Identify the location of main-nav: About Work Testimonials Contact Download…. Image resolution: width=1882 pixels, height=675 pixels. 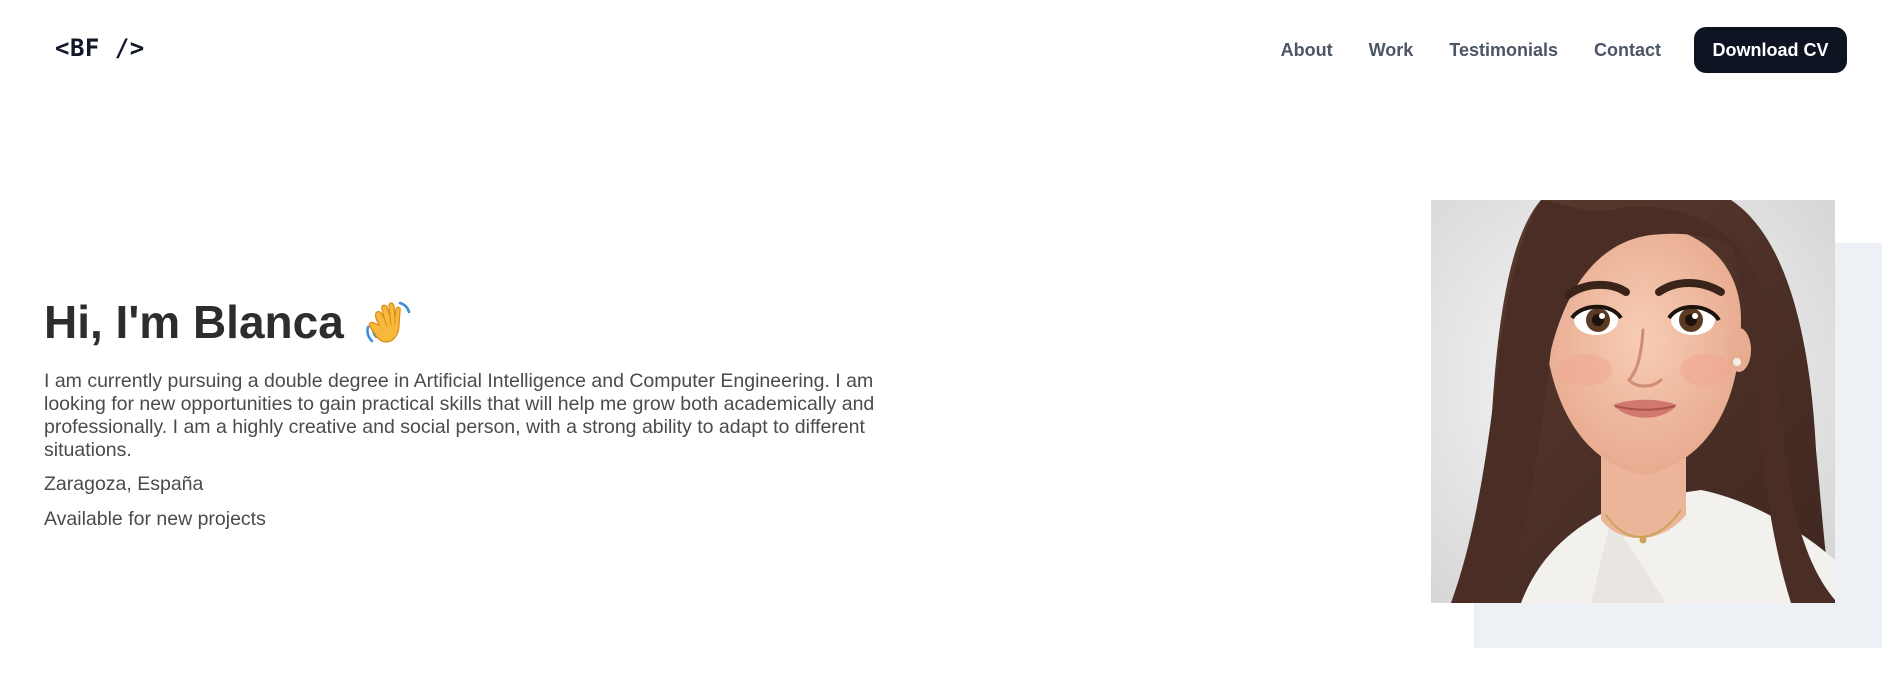
(1581, 50).